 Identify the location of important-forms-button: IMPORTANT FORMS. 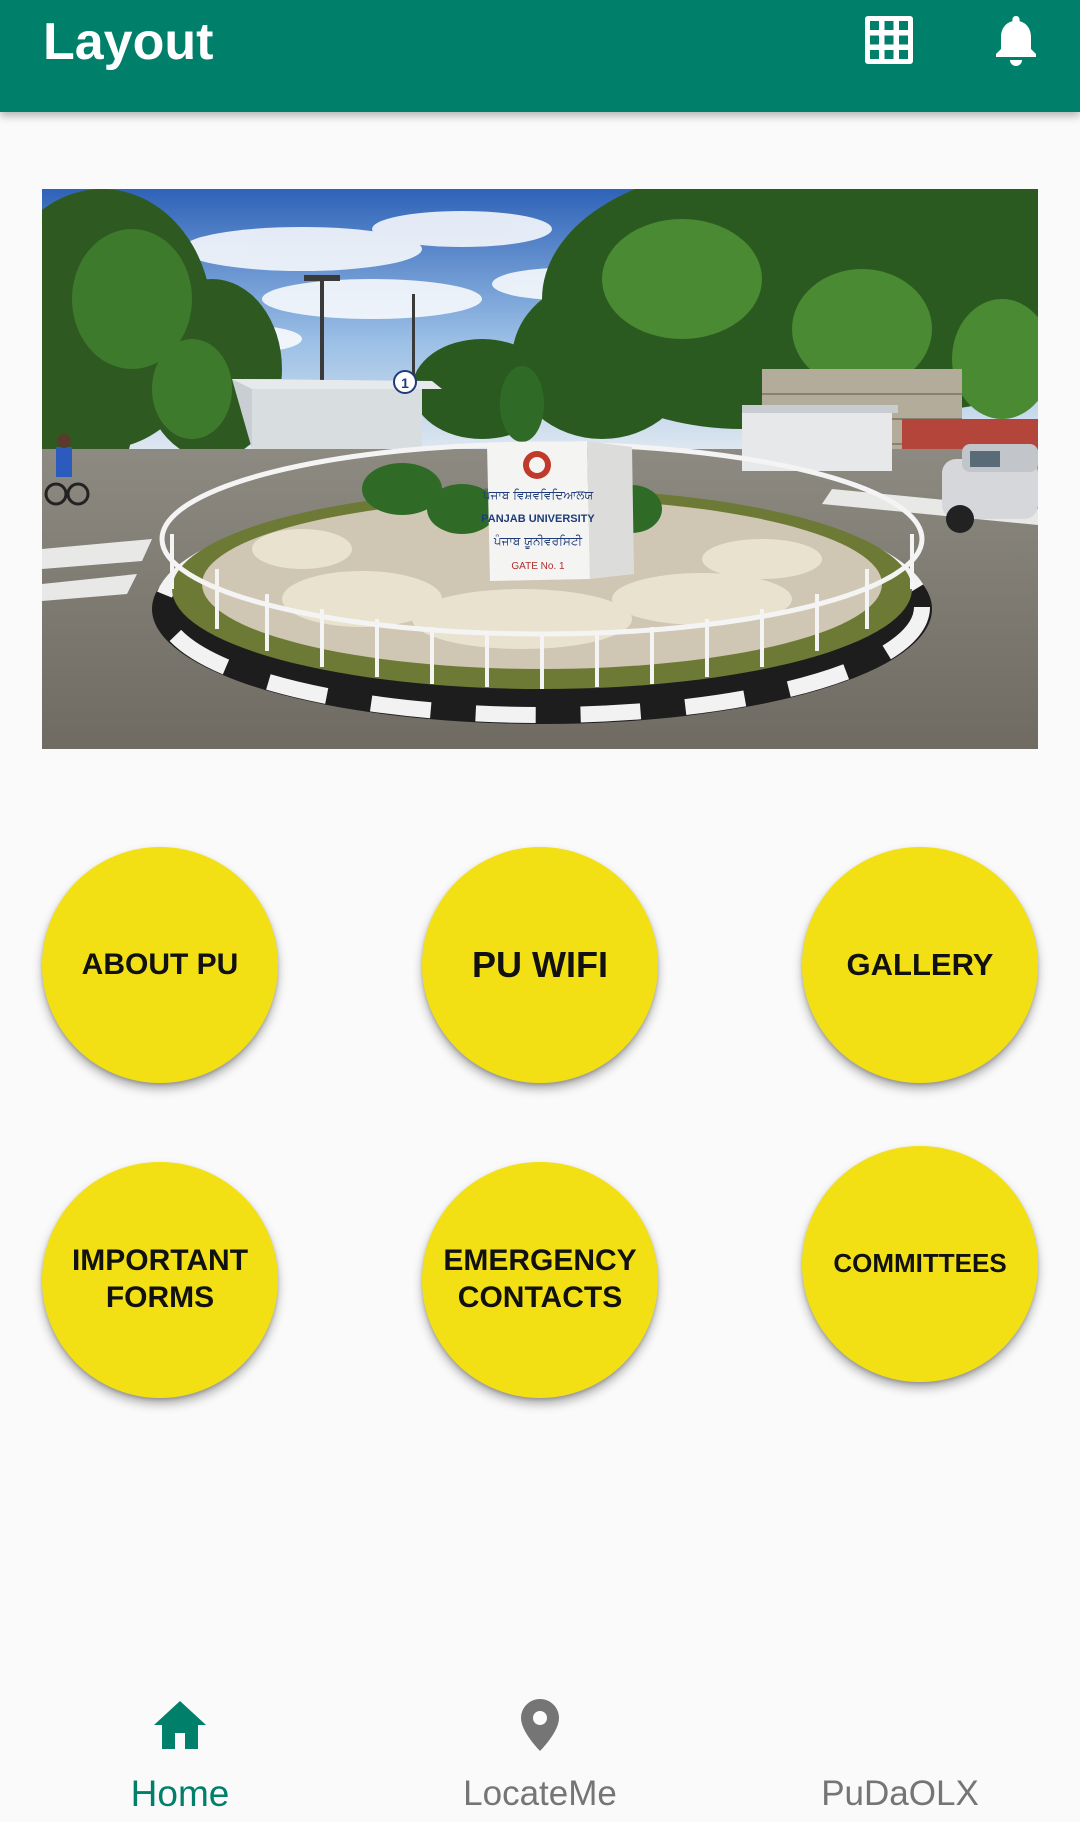
(160, 1280).